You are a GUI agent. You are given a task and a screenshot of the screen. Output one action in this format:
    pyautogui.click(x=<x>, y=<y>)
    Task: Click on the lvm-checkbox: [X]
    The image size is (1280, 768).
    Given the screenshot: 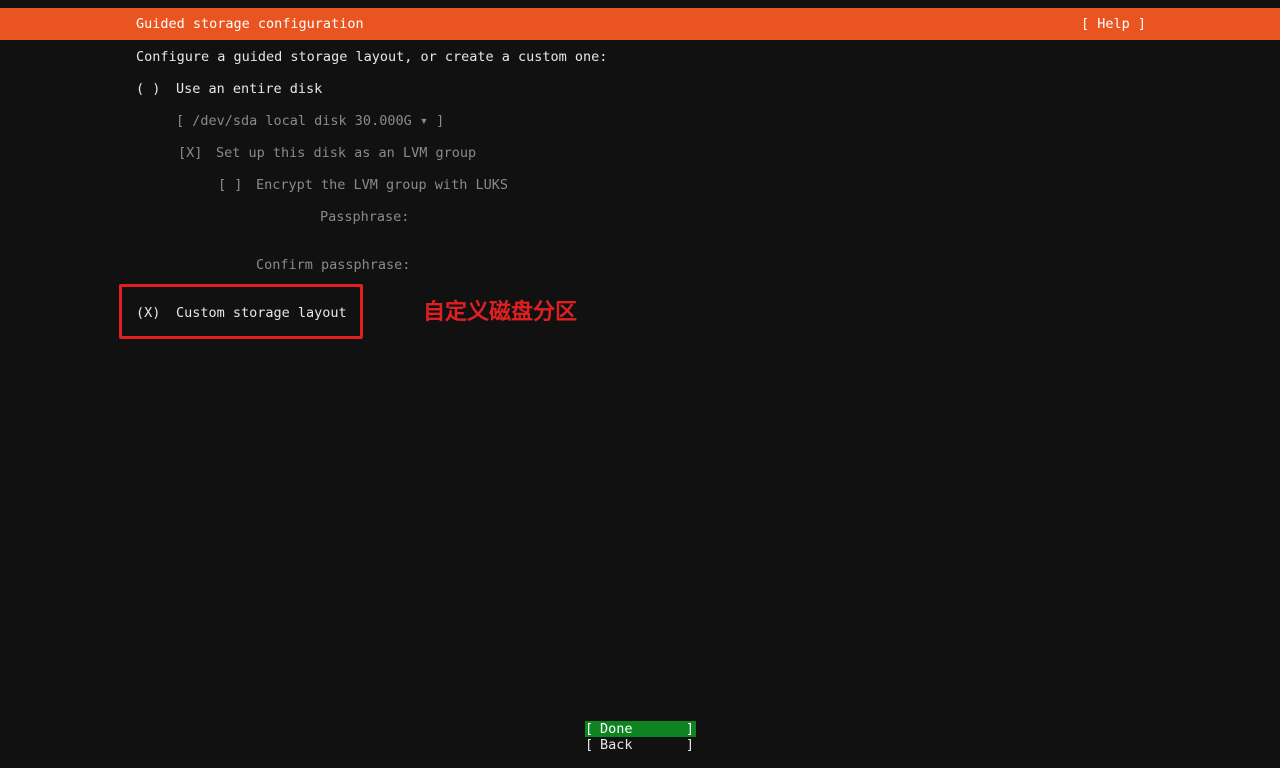 What is the action you would take?
    pyautogui.click(x=190, y=153)
    